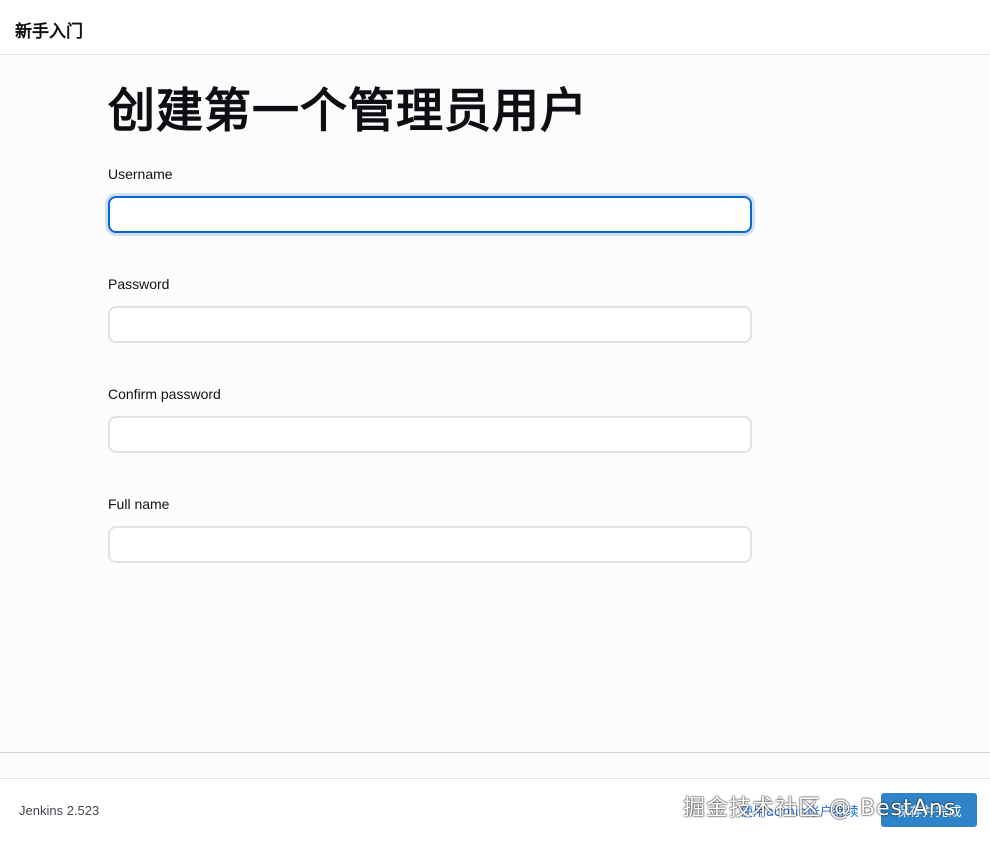 The width and height of the screenshot is (990, 841). What do you see at coordinates (139, 284) in the screenshot?
I see `password-label: Password` at bounding box center [139, 284].